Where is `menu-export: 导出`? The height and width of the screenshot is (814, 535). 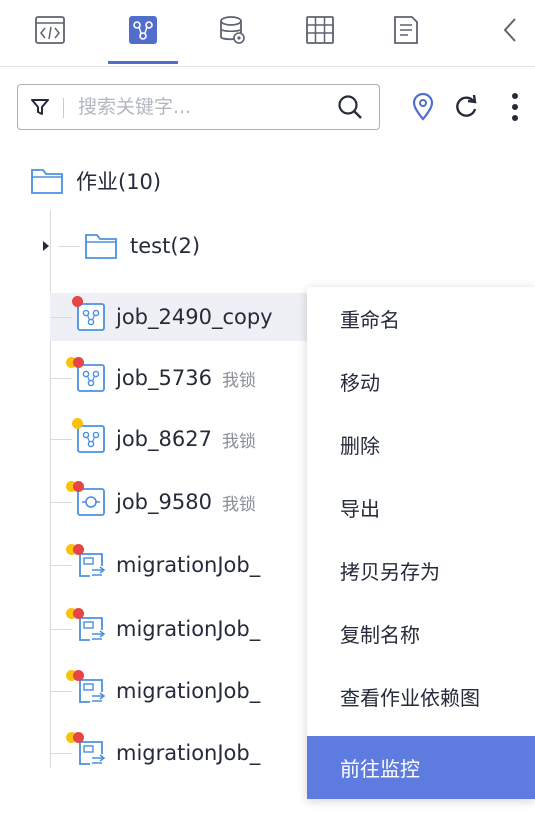 menu-export: 导出 is located at coordinates (421, 507).